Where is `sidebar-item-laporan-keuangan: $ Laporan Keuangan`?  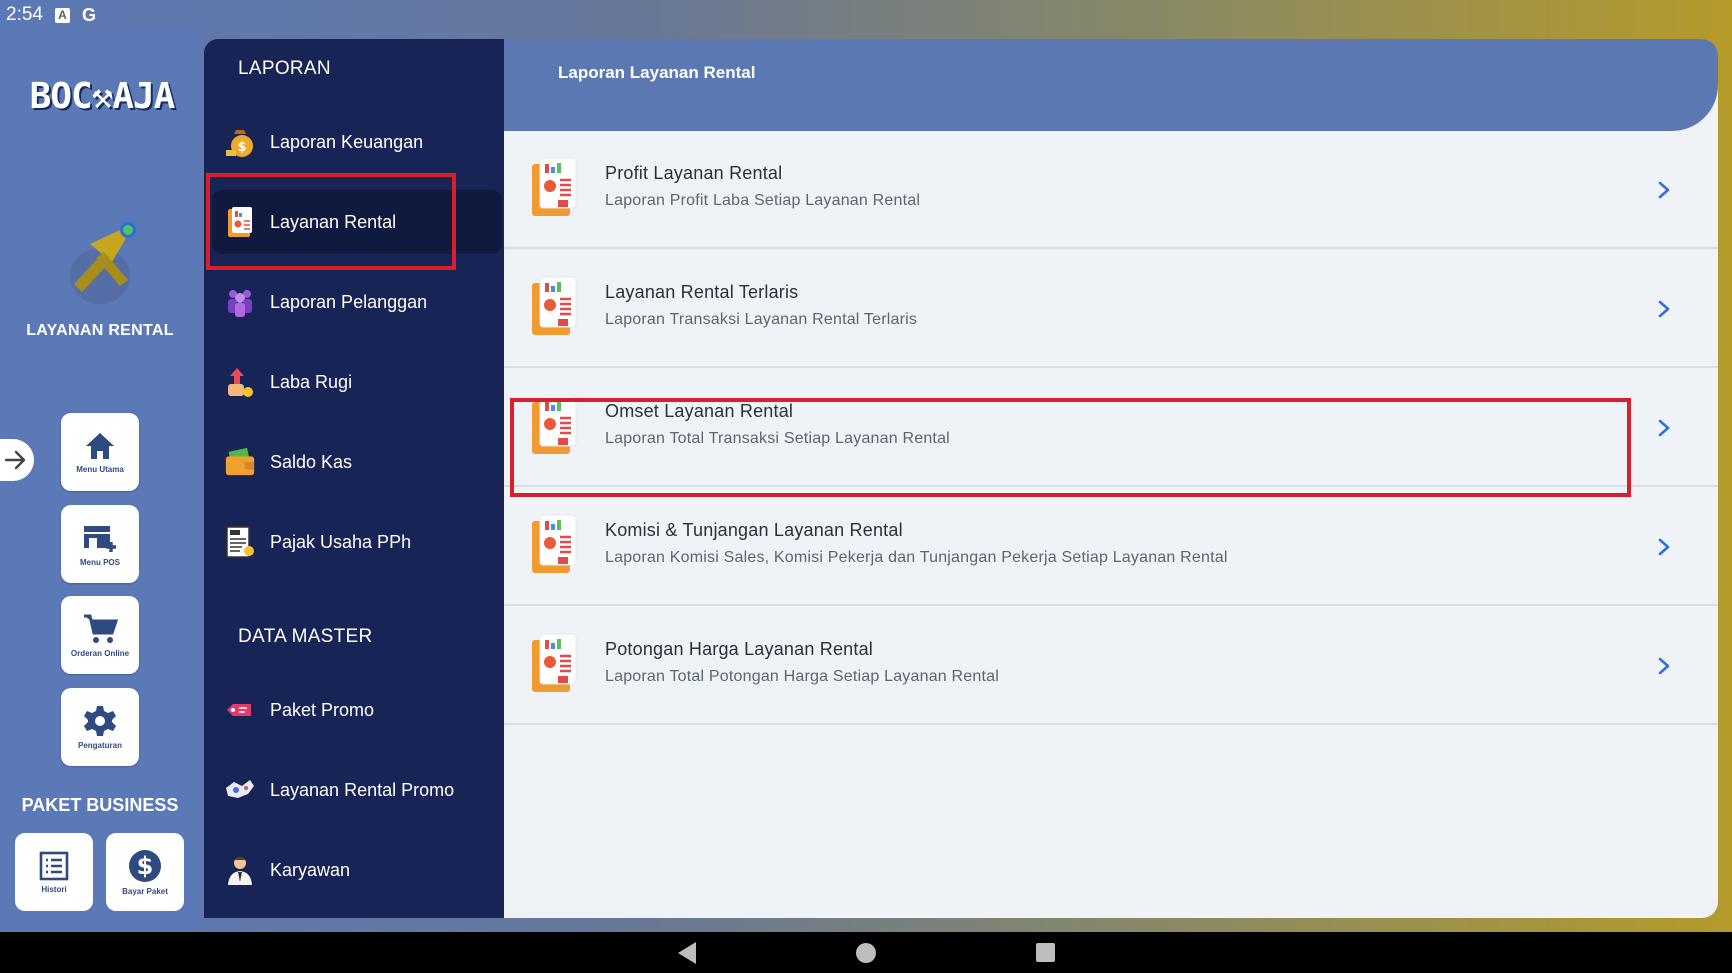 sidebar-item-laporan-keuangan: $ Laporan Keuangan is located at coordinates (357, 142).